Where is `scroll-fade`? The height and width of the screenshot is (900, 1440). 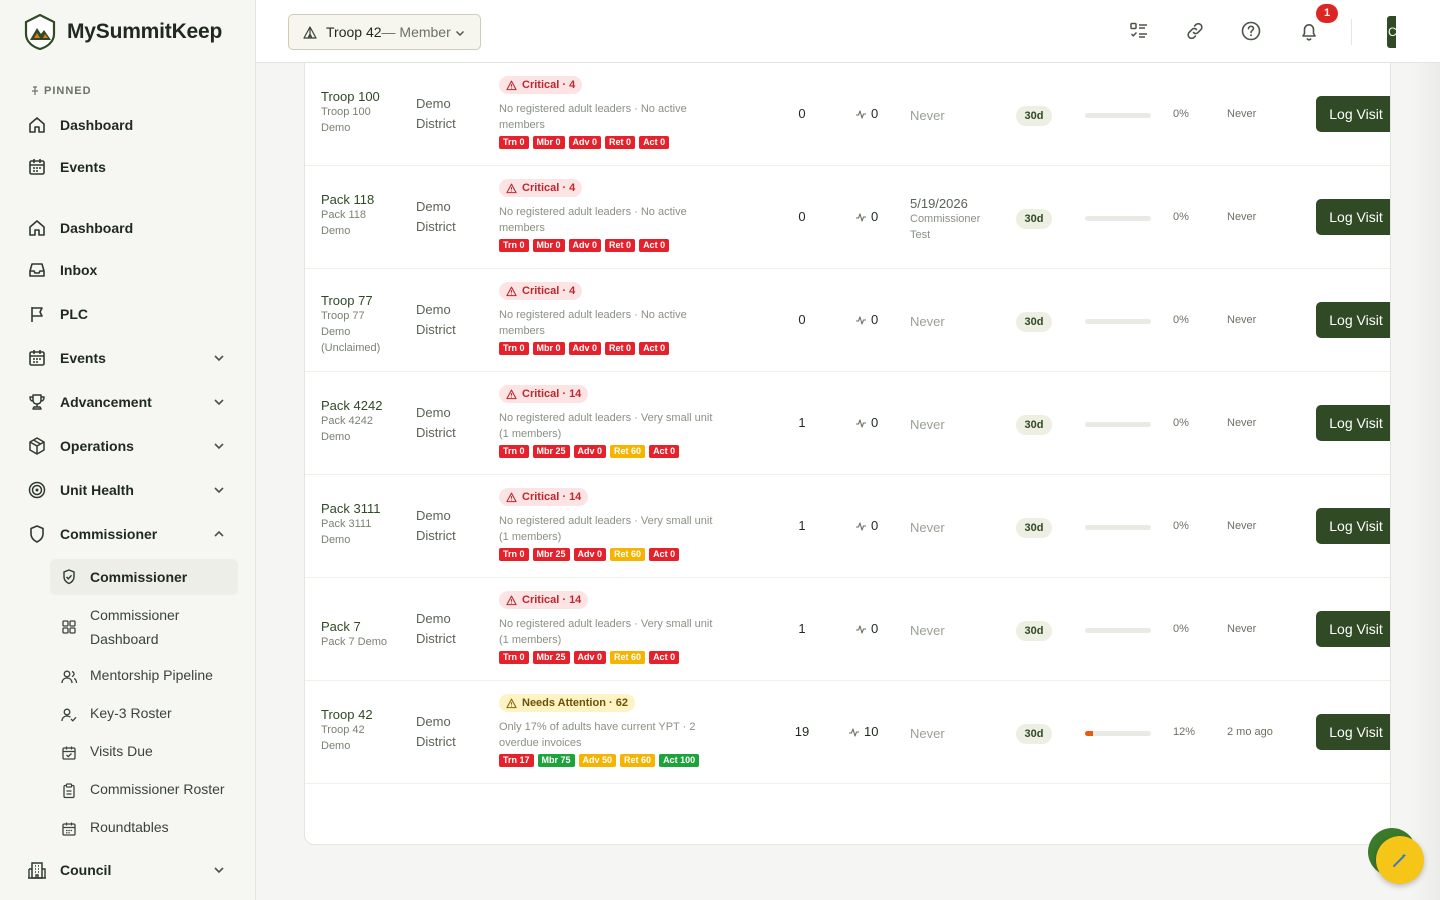 scroll-fade is located at coordinates (1425, 481).